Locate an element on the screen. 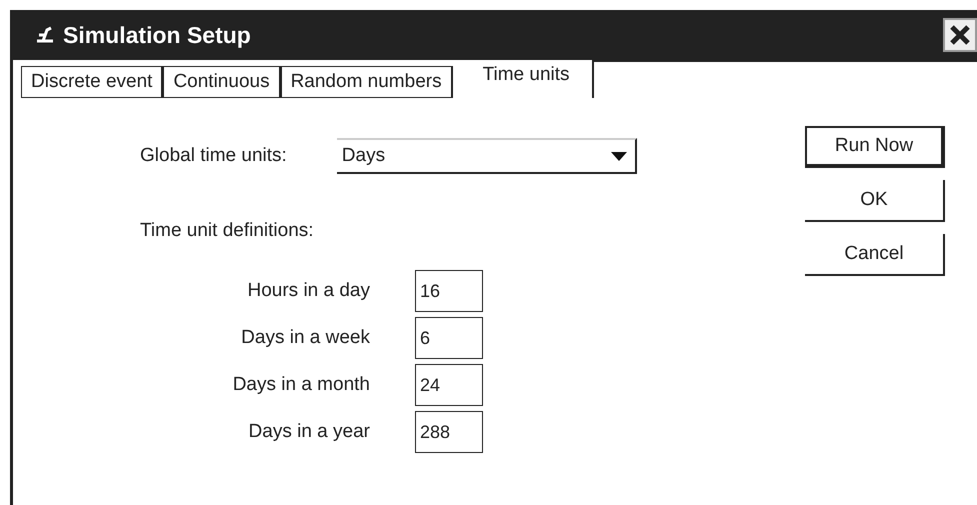 This screenshot has height=505, width=977. tab: Random numbers is located at coordinates (366, 82).